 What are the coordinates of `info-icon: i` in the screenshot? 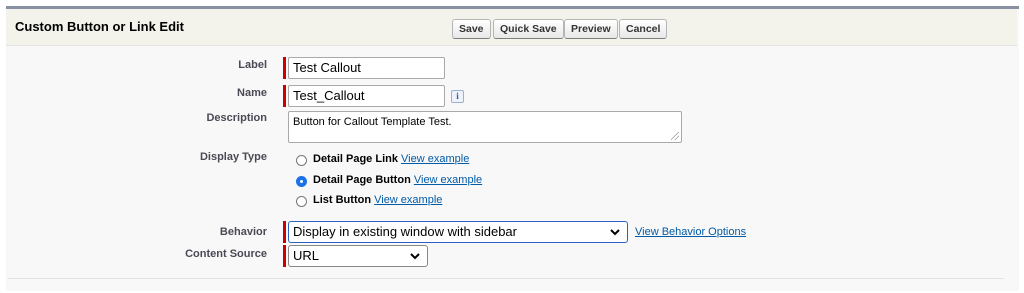 It's located at (457, 96).